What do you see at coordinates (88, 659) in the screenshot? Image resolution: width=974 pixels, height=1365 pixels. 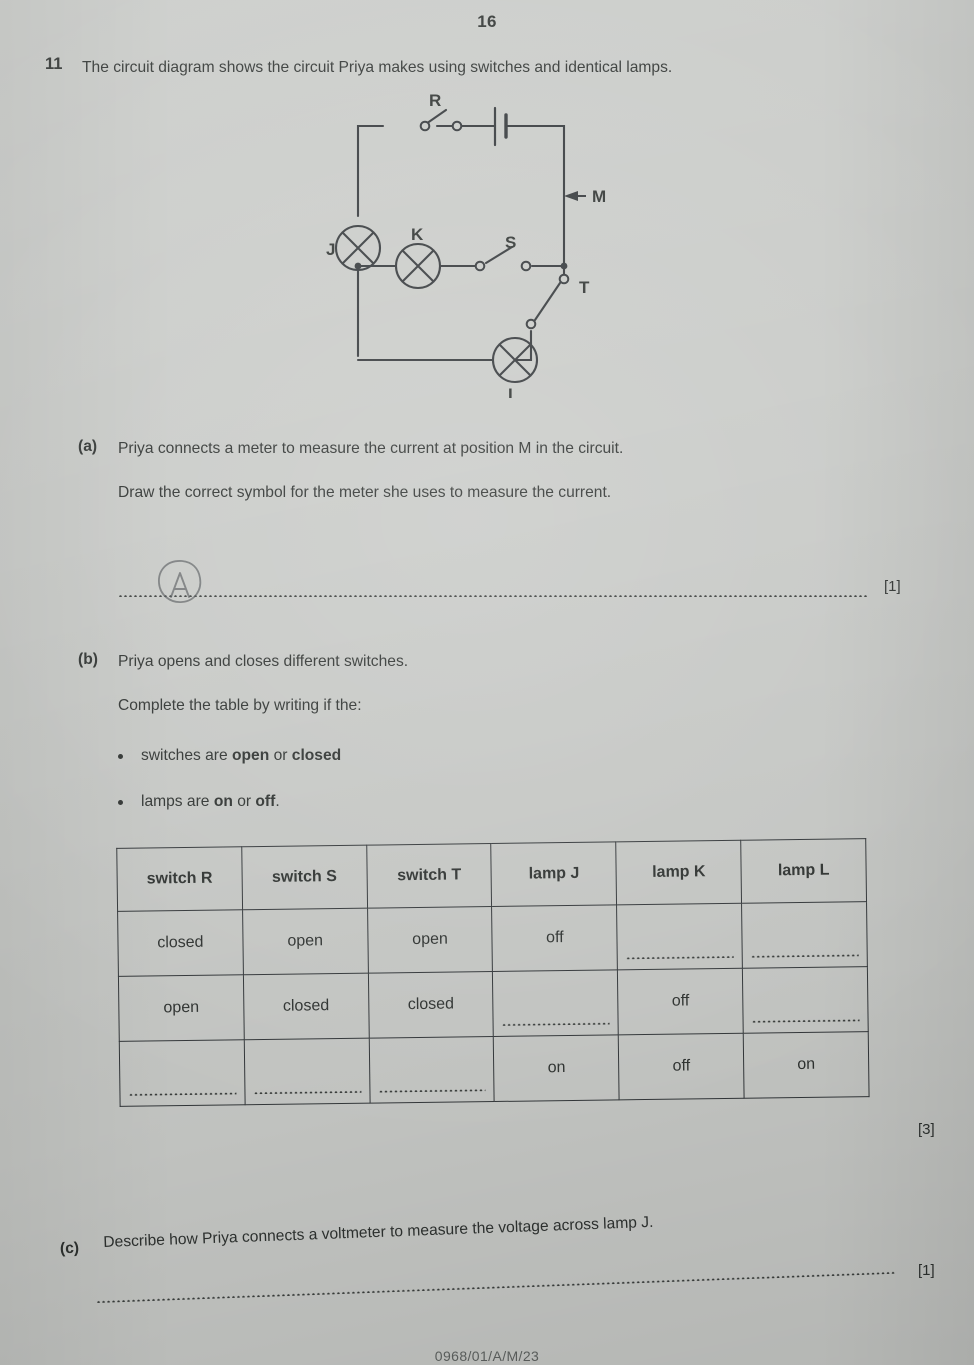 I see `part-b-label: (b)` at bounding box center [88, 659].